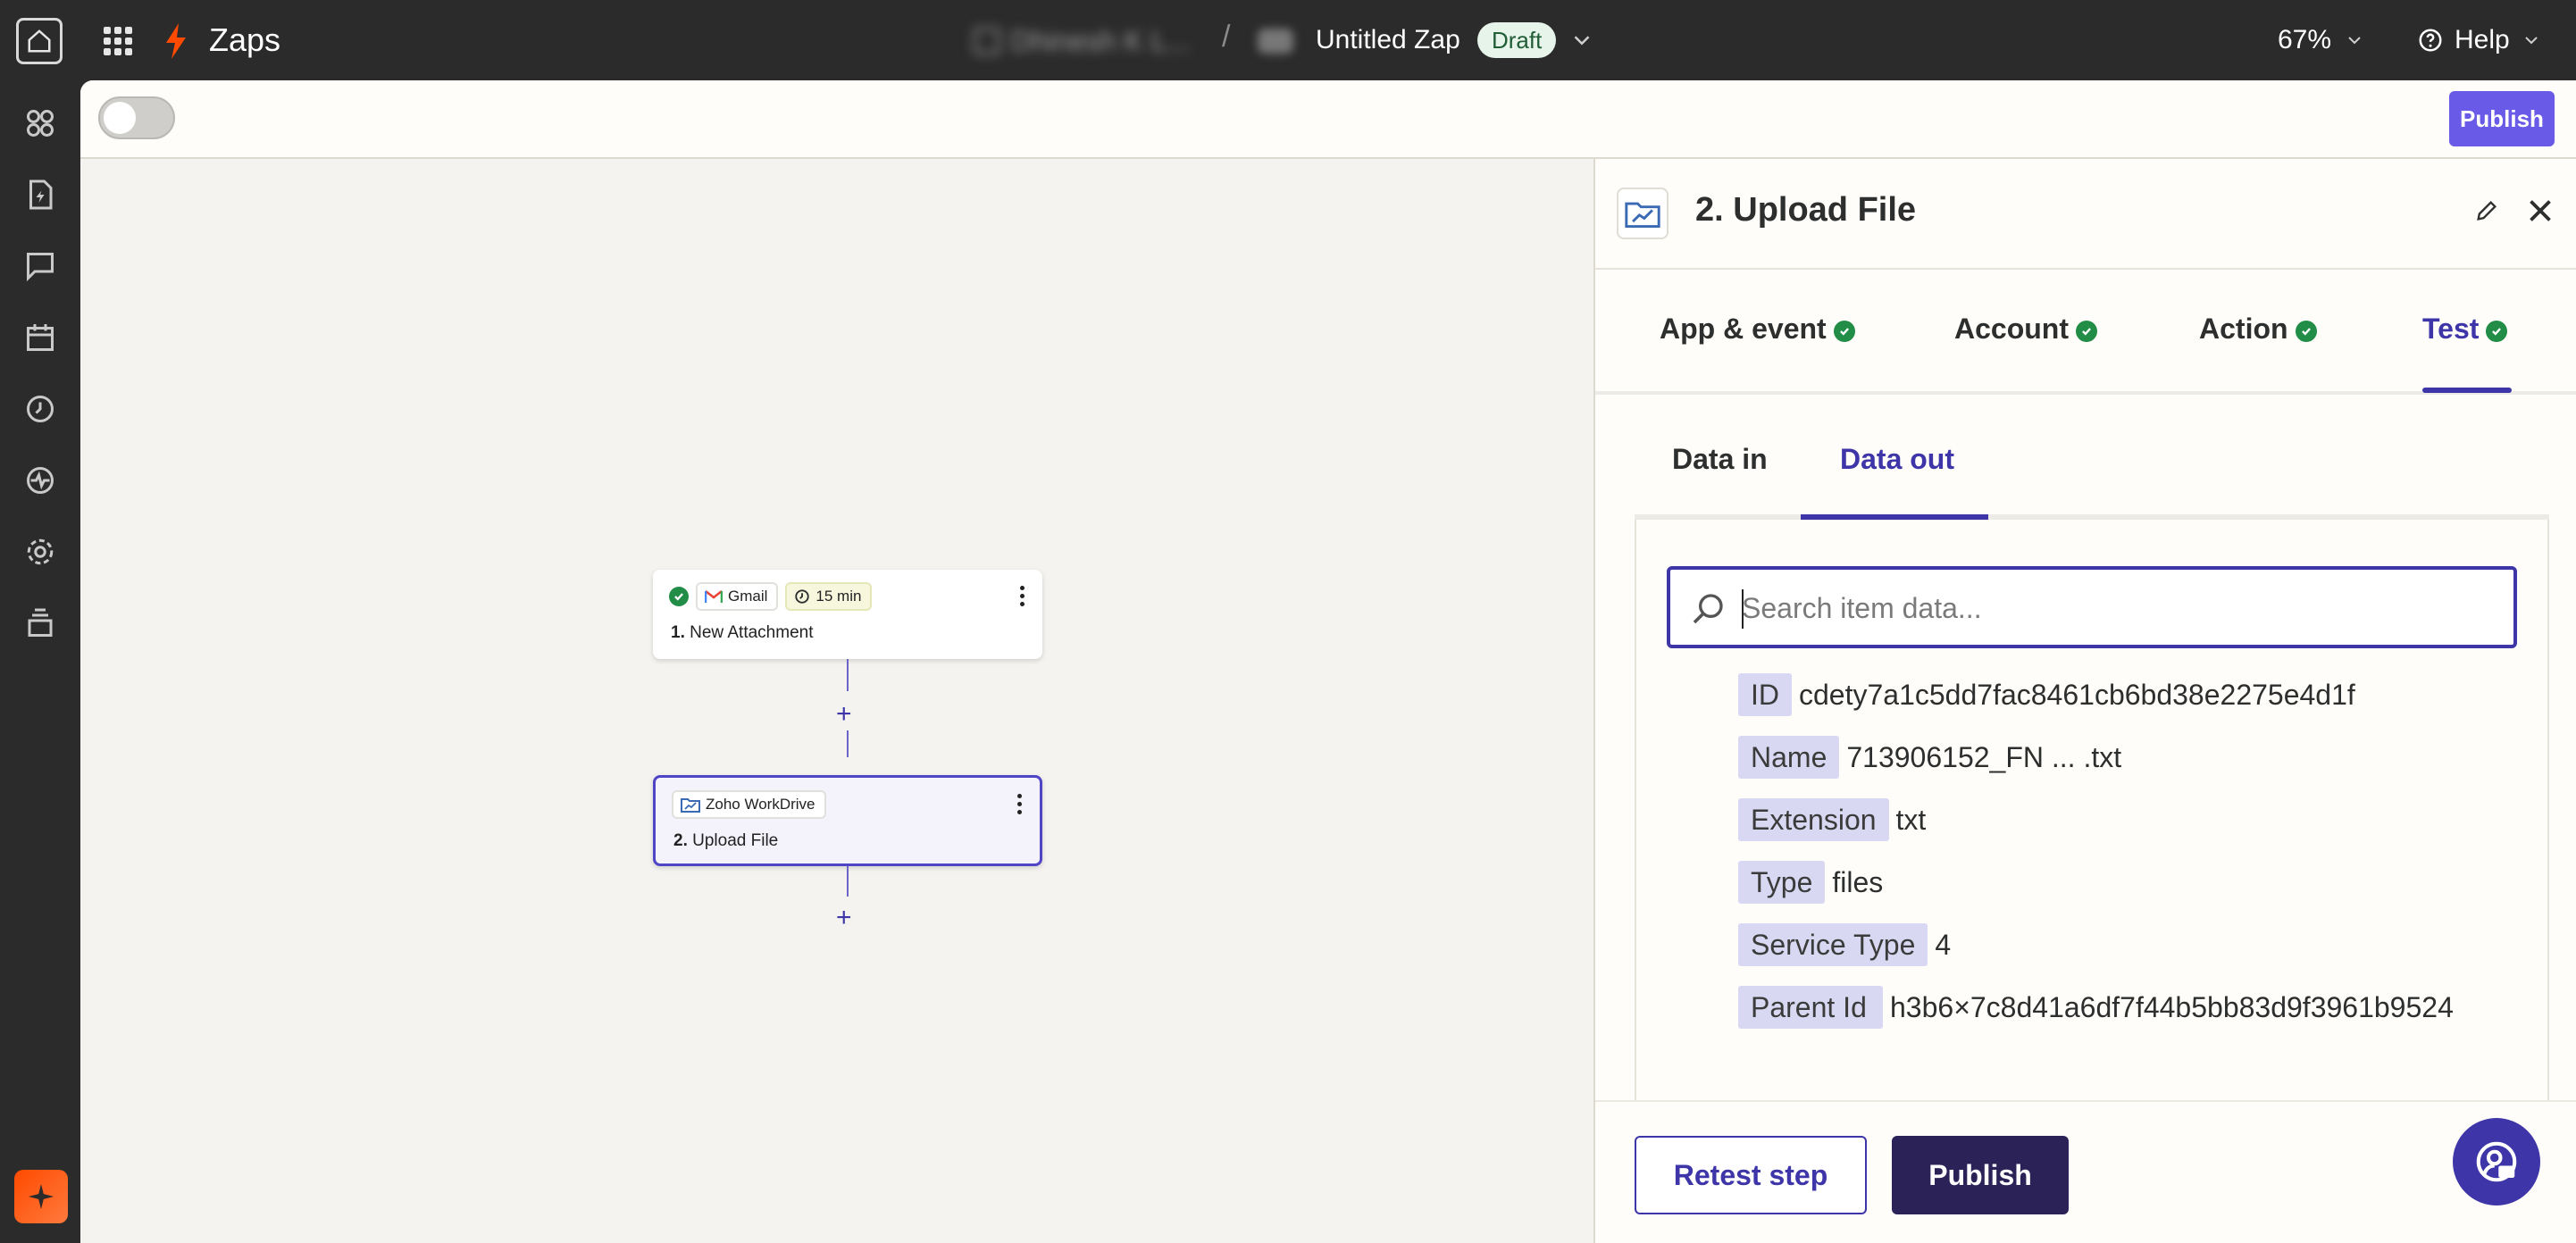 The image size is (2576, 1243). What do you see at coordinates (829, 596) in the screenshot?
I see `poll-interval-pill: 15 min` at bounding box center [829, 596].